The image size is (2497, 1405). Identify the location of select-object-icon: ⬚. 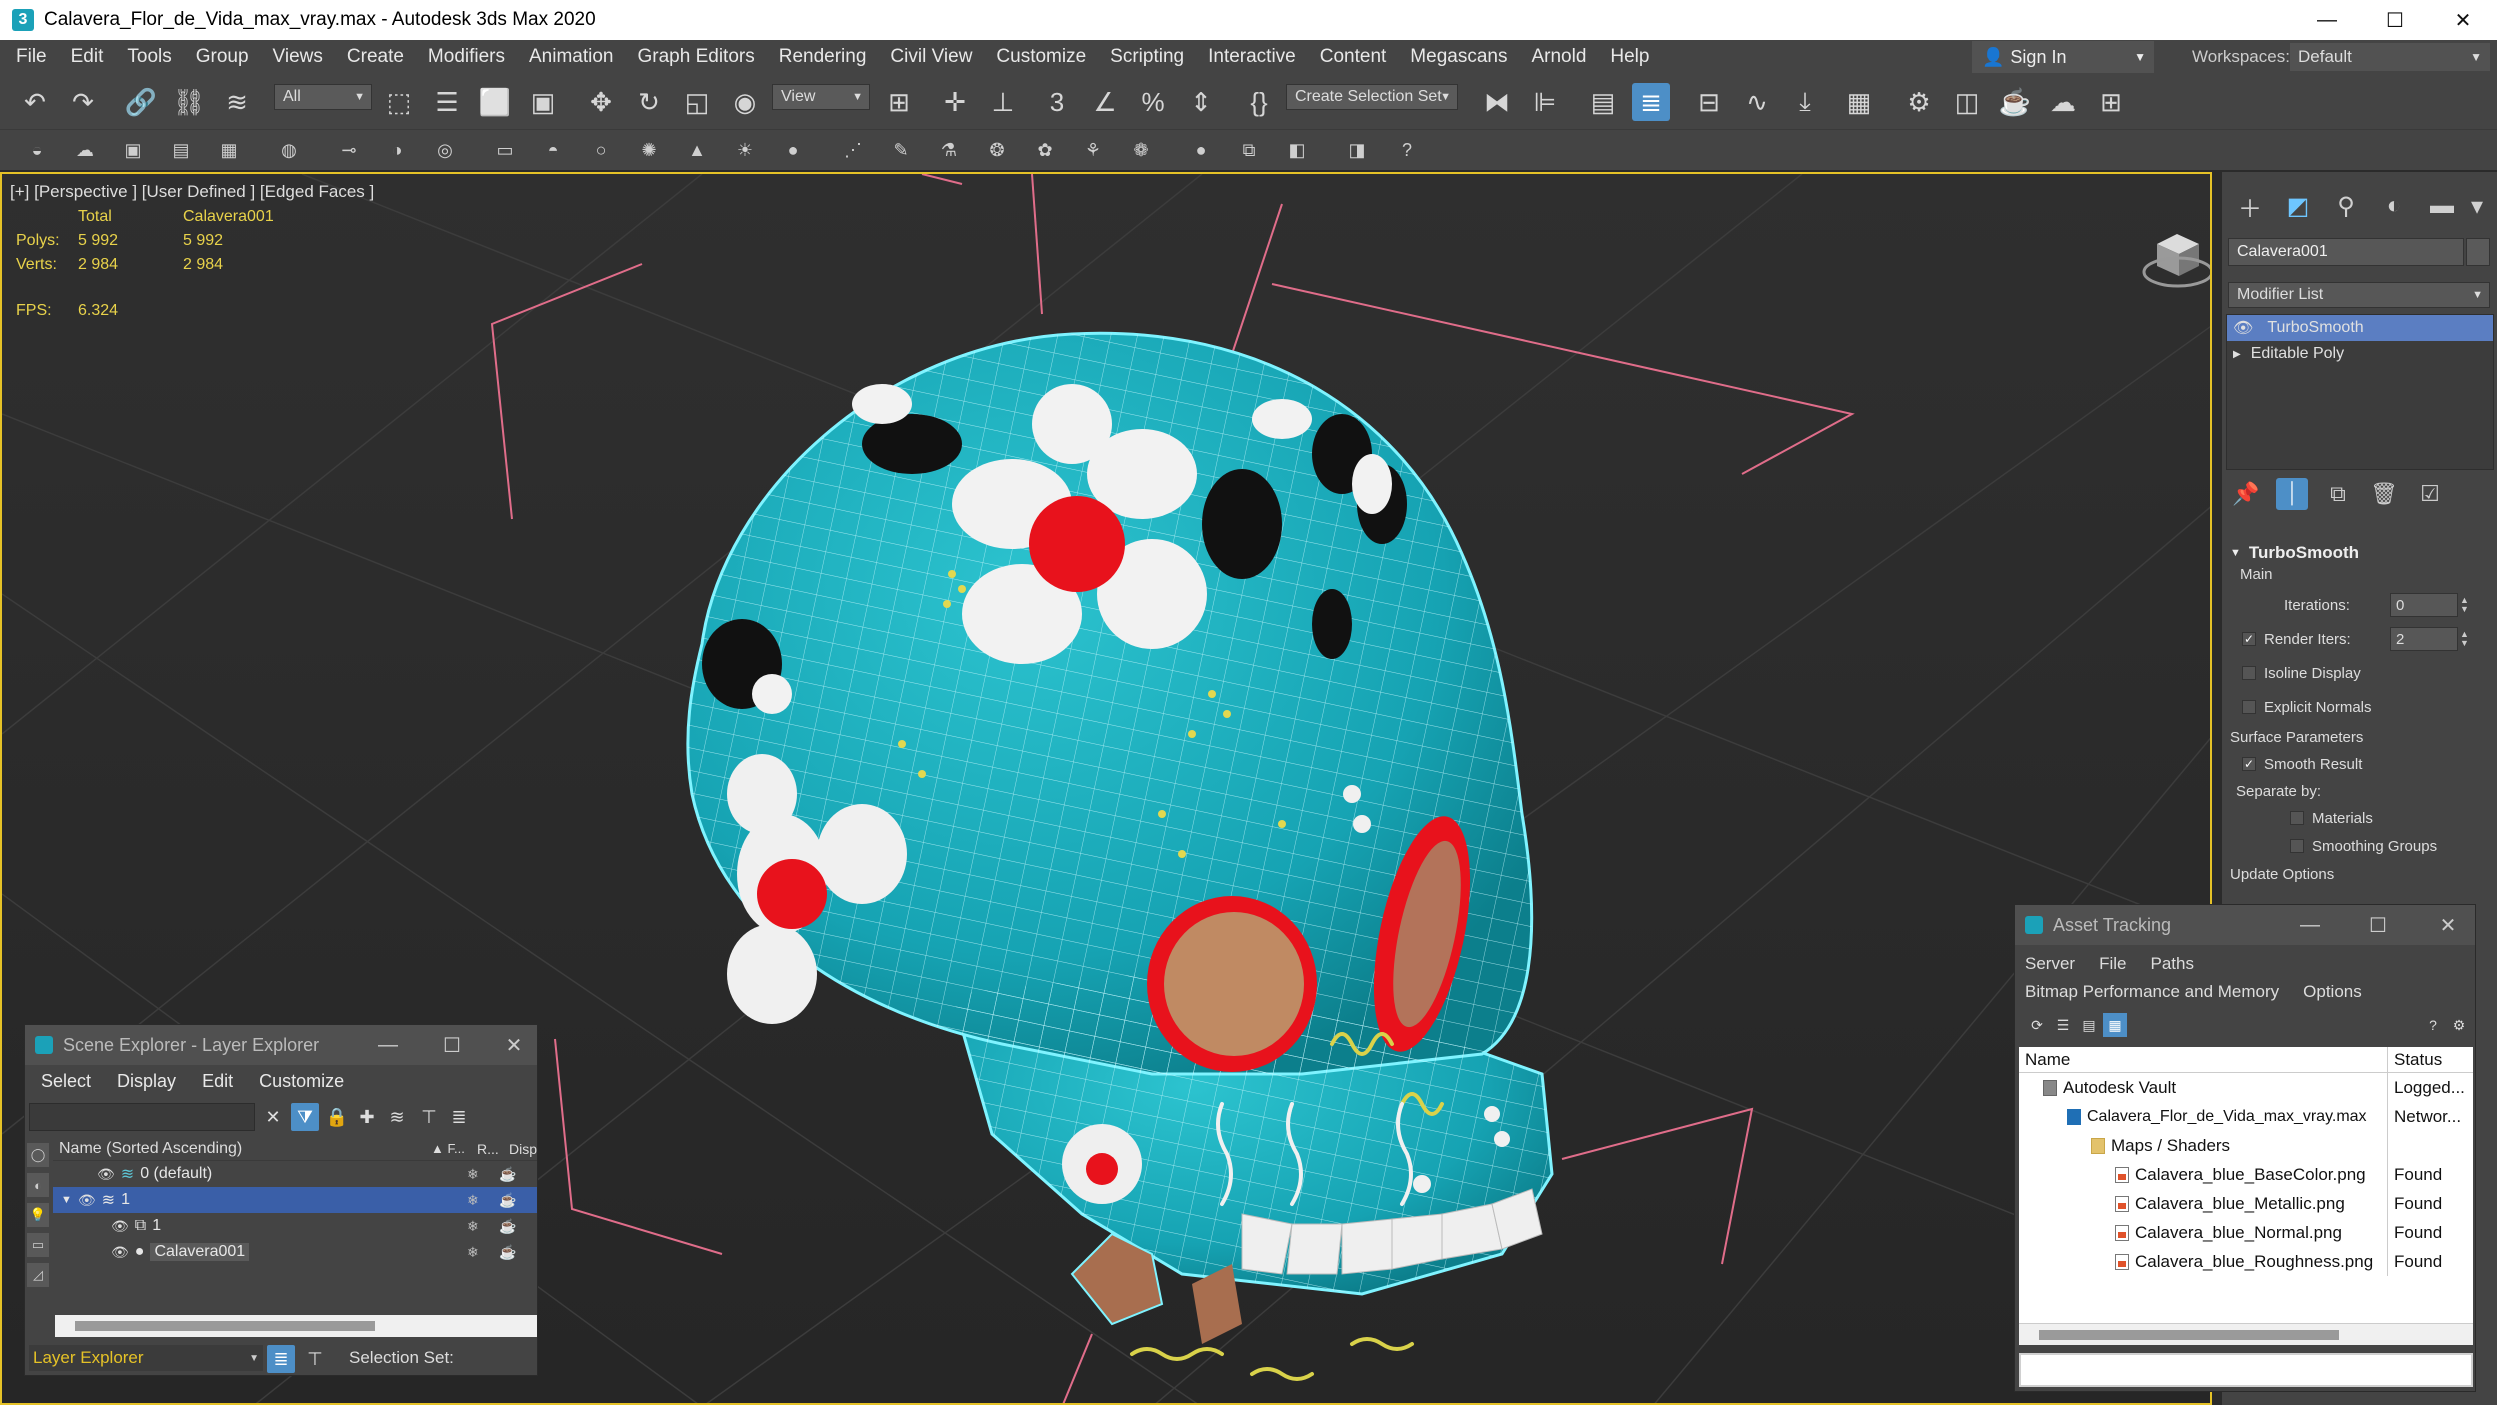
(399, 102).